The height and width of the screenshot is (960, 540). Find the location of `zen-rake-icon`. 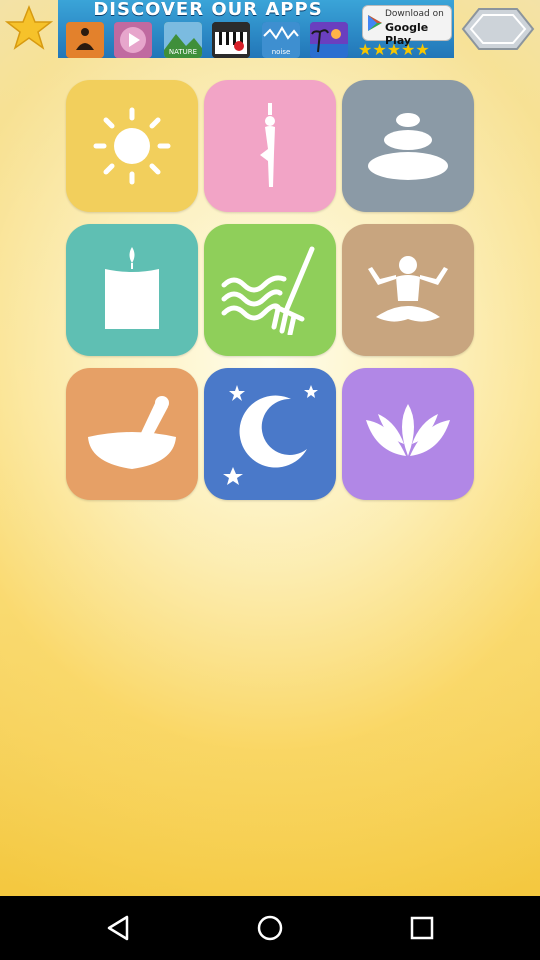

zen-rake-icon is located at coordinates (268, 290).